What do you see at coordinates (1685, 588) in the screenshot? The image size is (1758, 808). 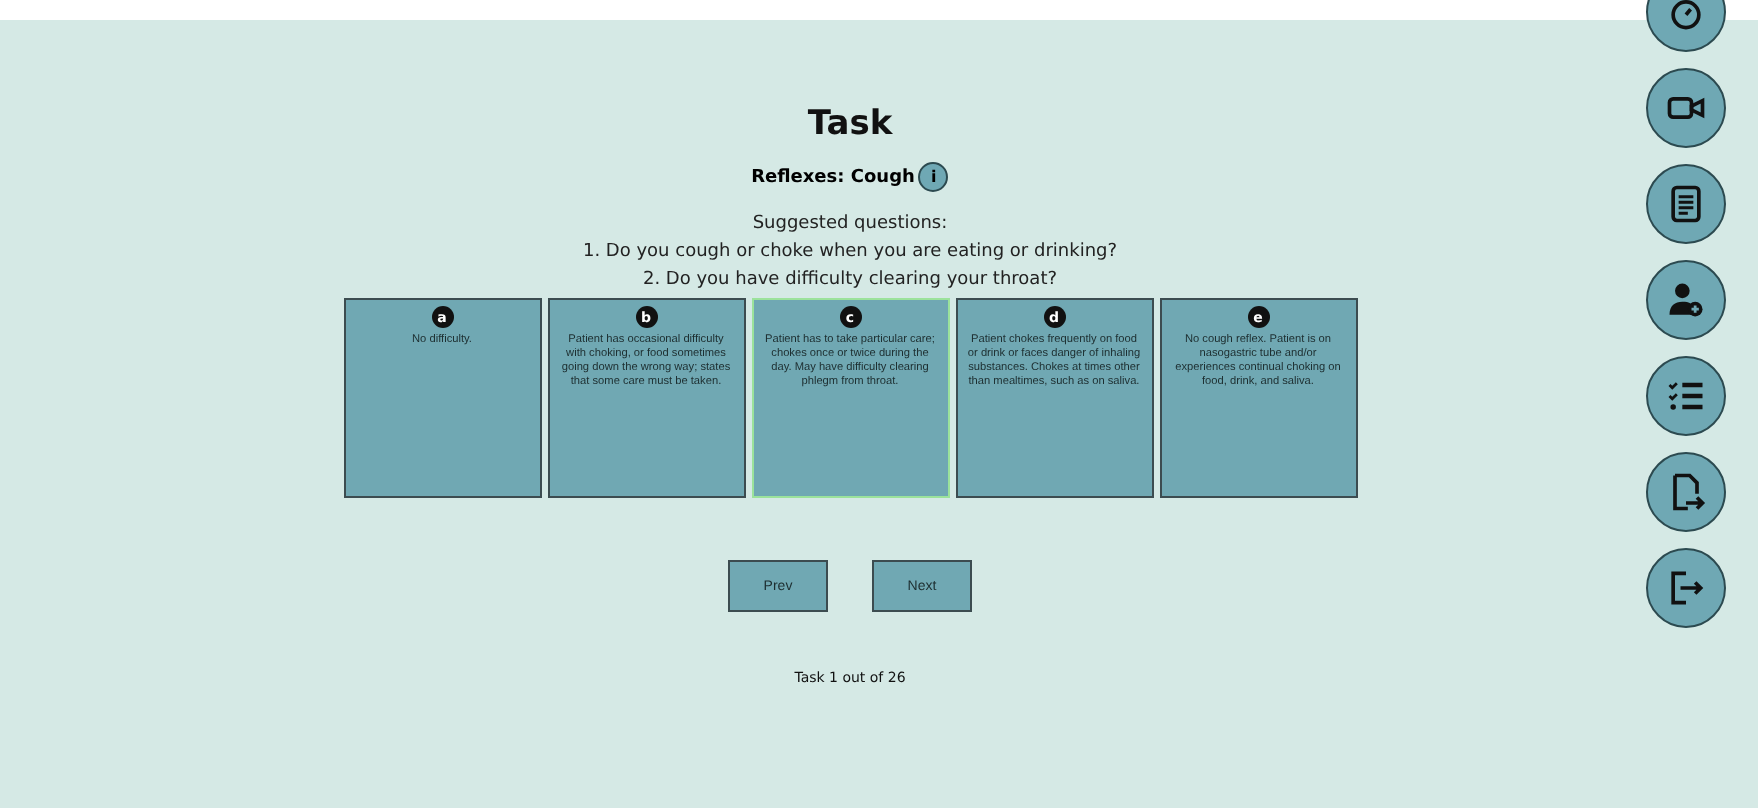 I see `exit-icon` at bounding box center [1685, 588].